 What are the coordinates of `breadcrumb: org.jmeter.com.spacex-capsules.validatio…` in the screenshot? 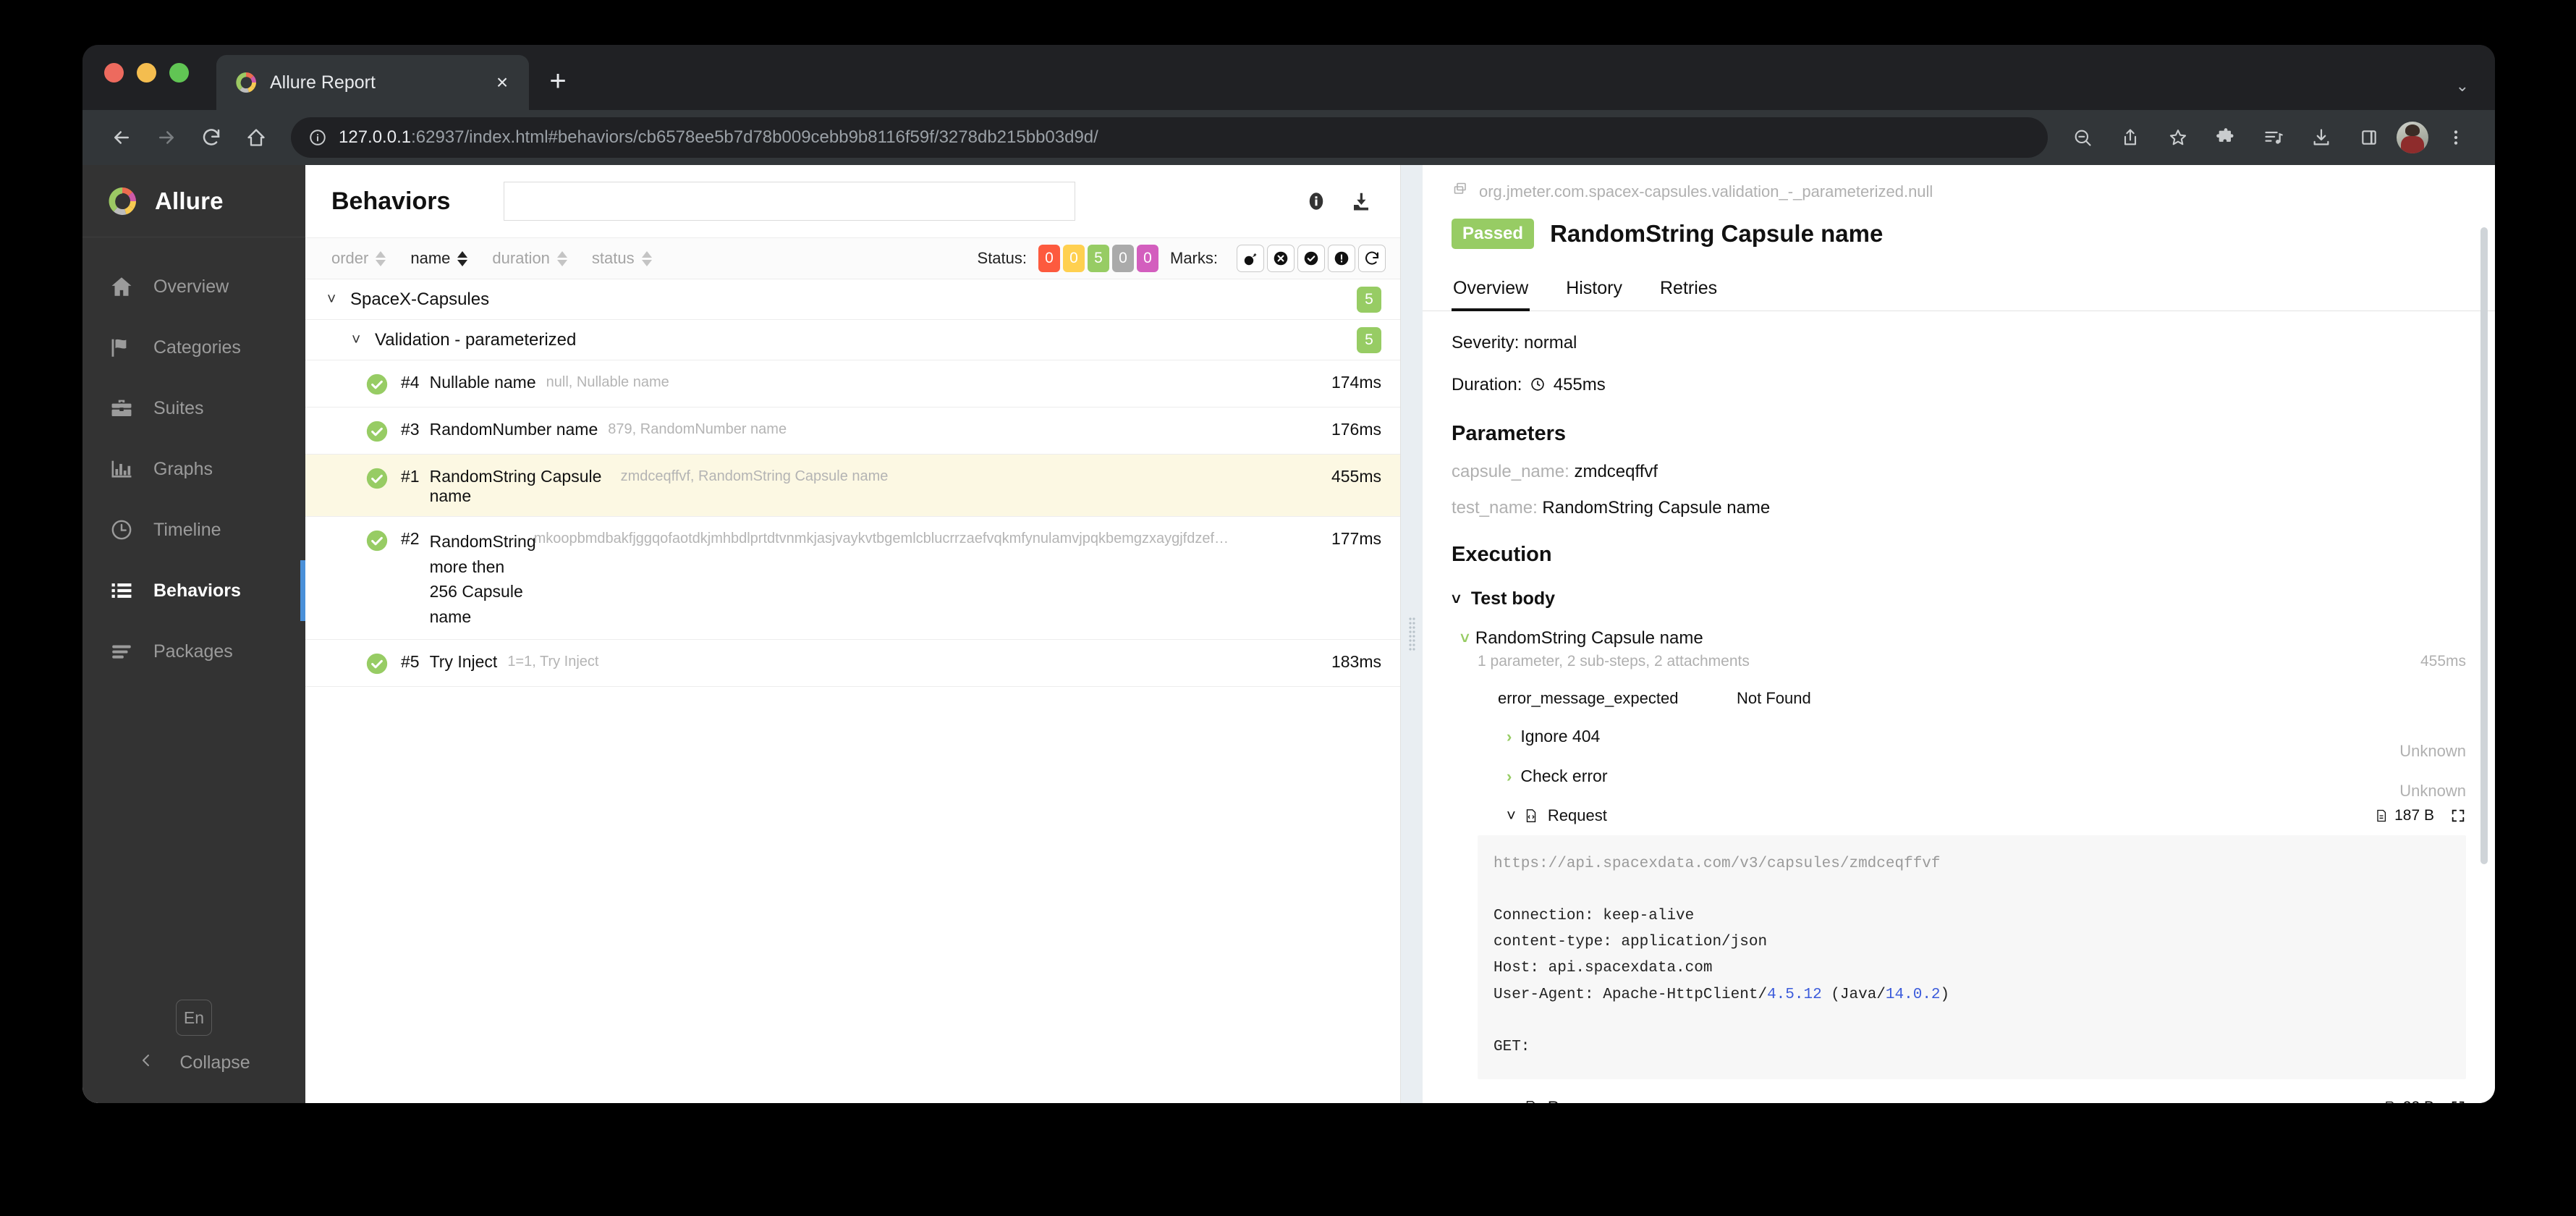 It's located at (1959, 184).